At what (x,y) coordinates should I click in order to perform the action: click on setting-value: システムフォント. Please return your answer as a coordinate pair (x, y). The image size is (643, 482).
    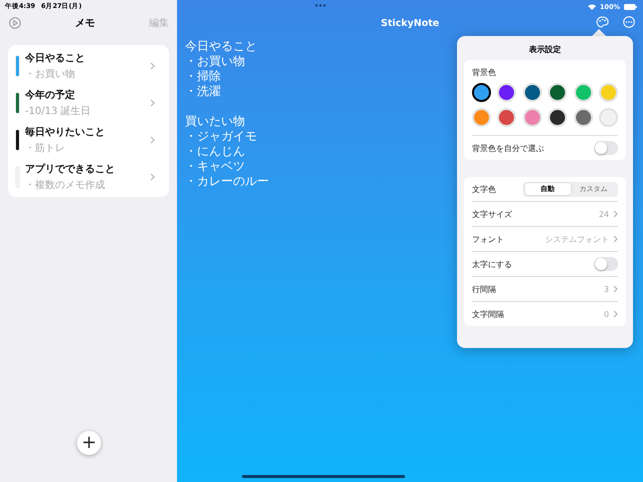
    Looking at the image, I should click on (577, 239).